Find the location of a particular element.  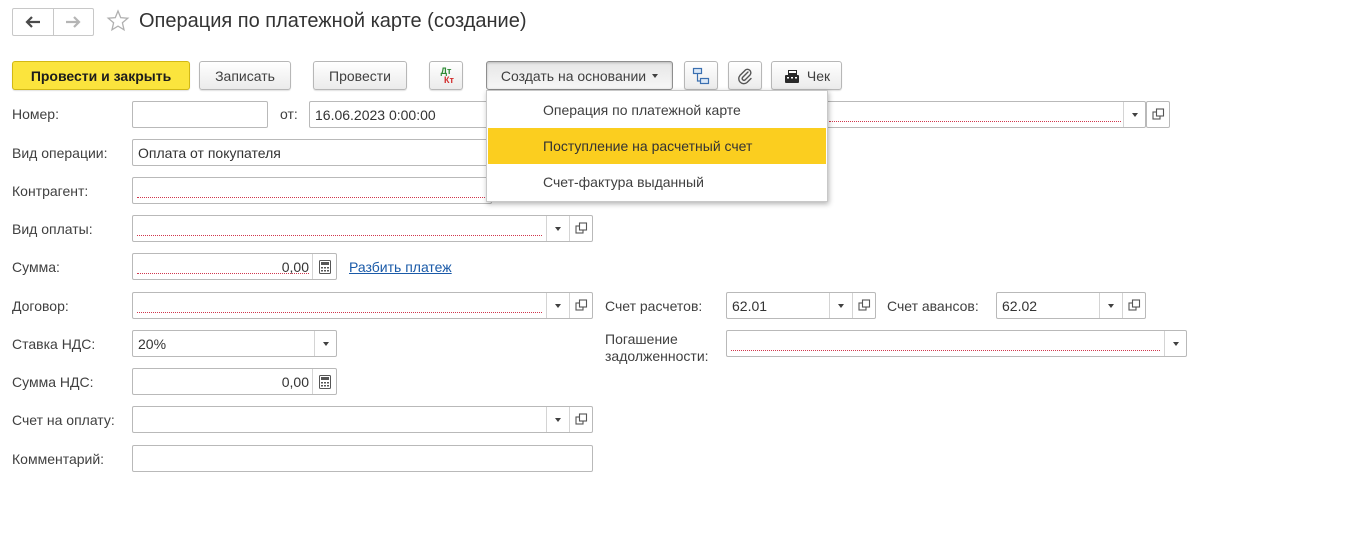

comment-input is located at coordinates (362, 458).